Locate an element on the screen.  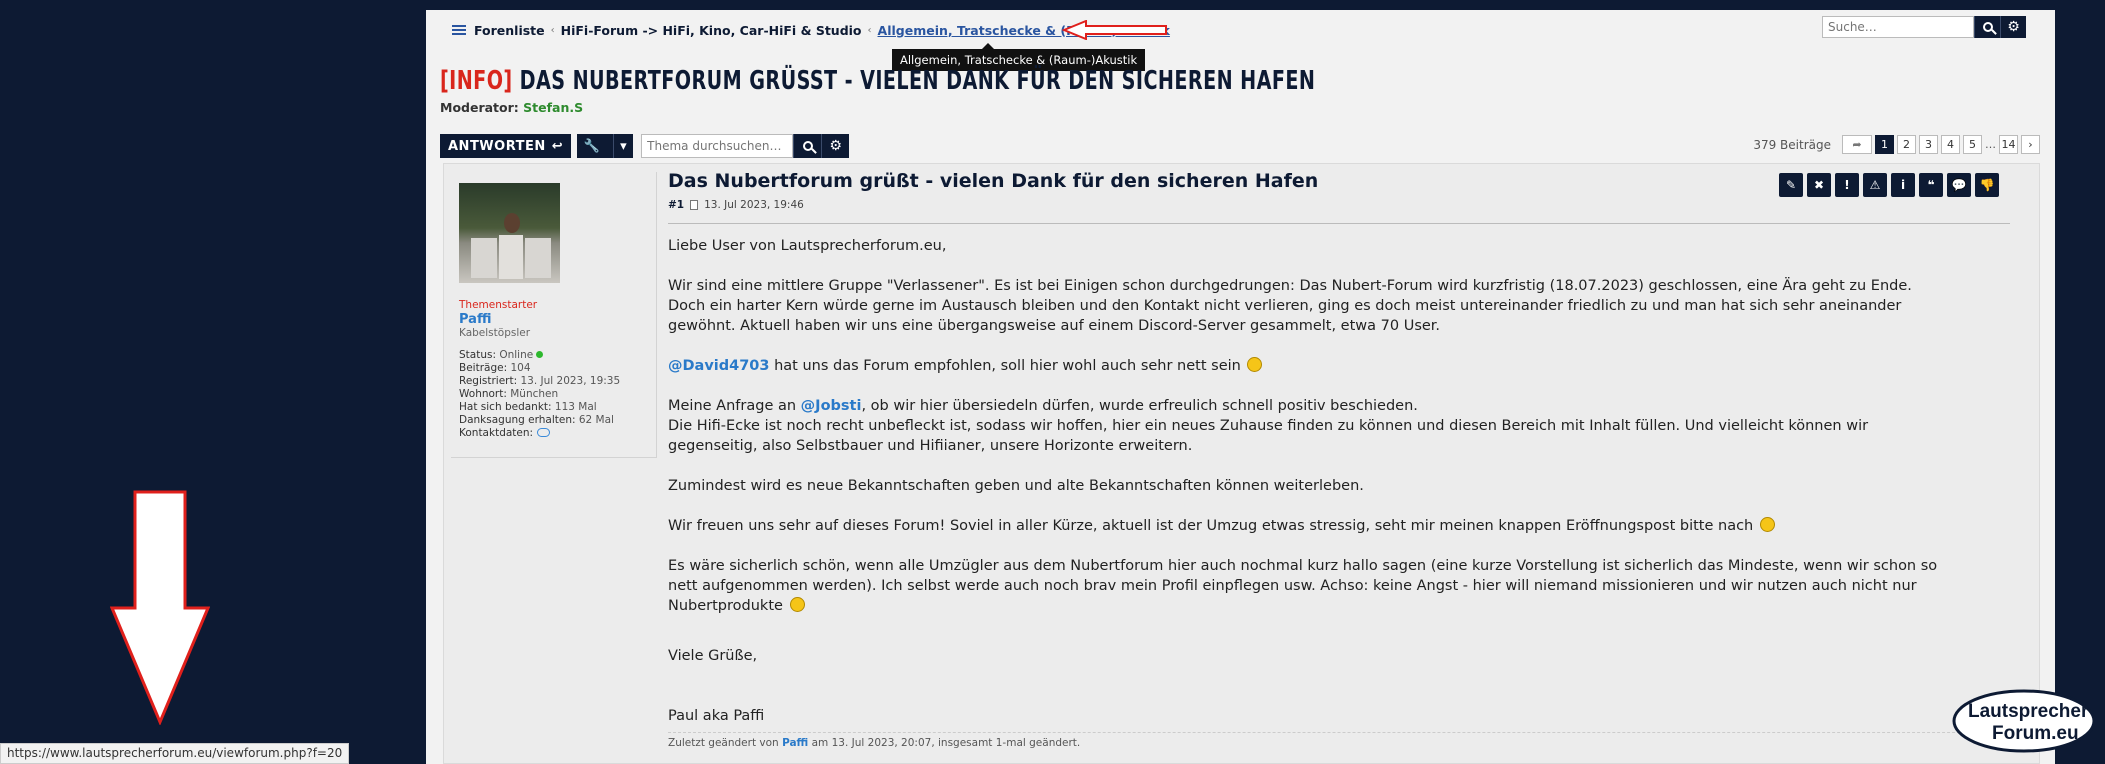
advanced-search-button: ⚙ is located at coordinates (2013, 27).